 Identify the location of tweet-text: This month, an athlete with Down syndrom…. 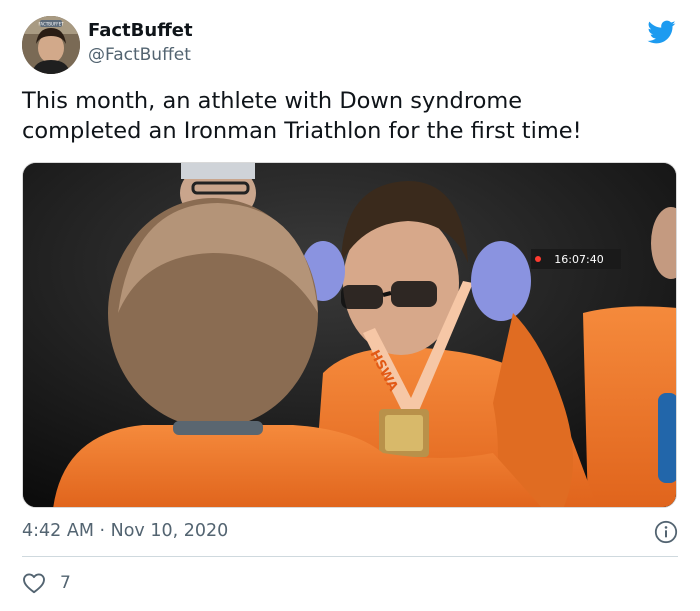
(302, 116).